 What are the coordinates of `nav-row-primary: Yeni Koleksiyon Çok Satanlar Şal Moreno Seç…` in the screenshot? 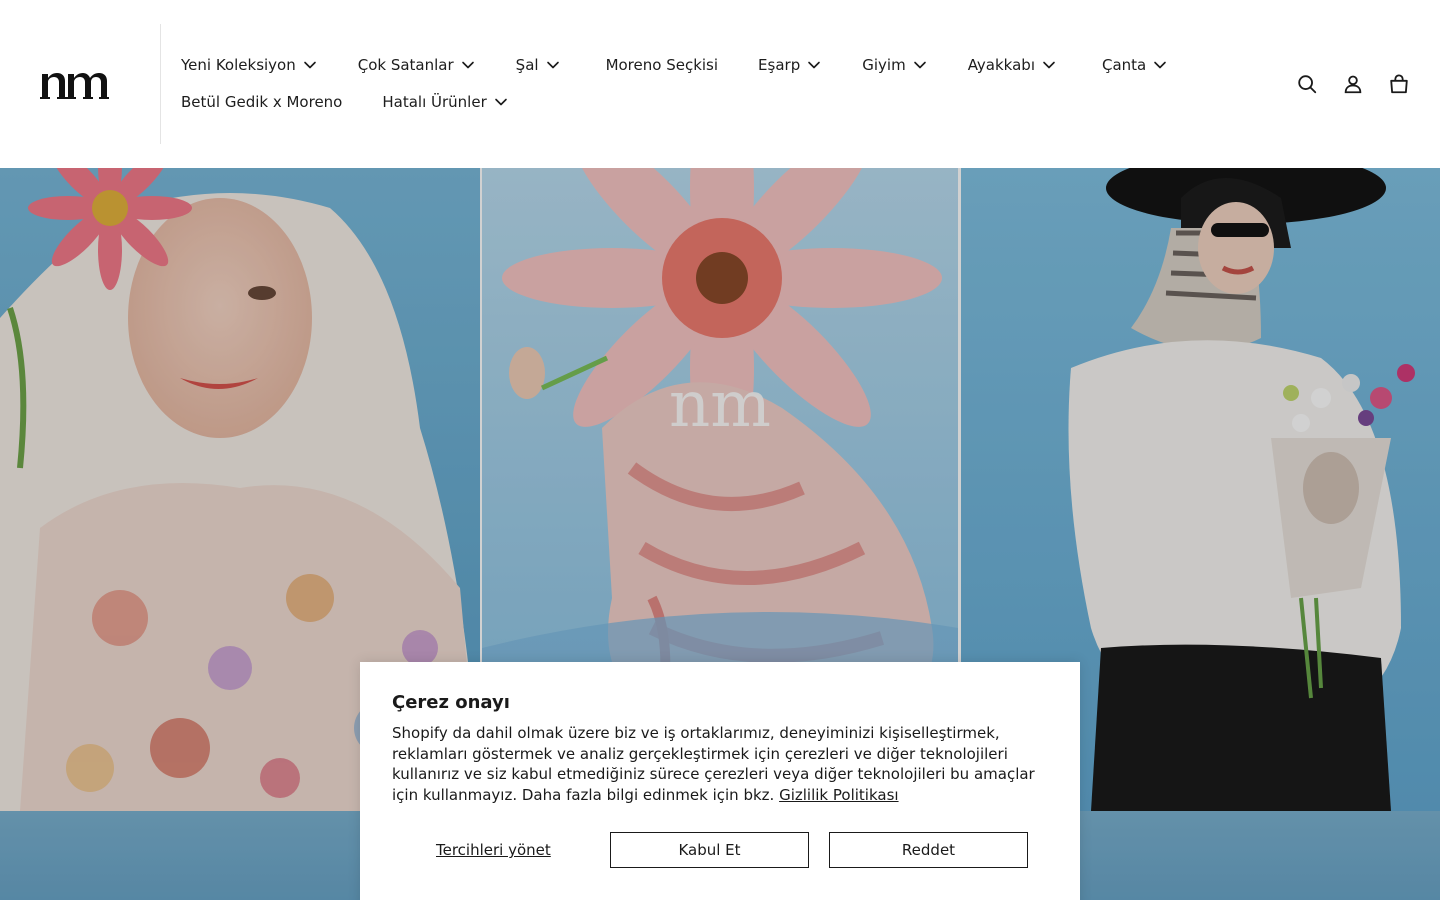 It's located at (674, 65).